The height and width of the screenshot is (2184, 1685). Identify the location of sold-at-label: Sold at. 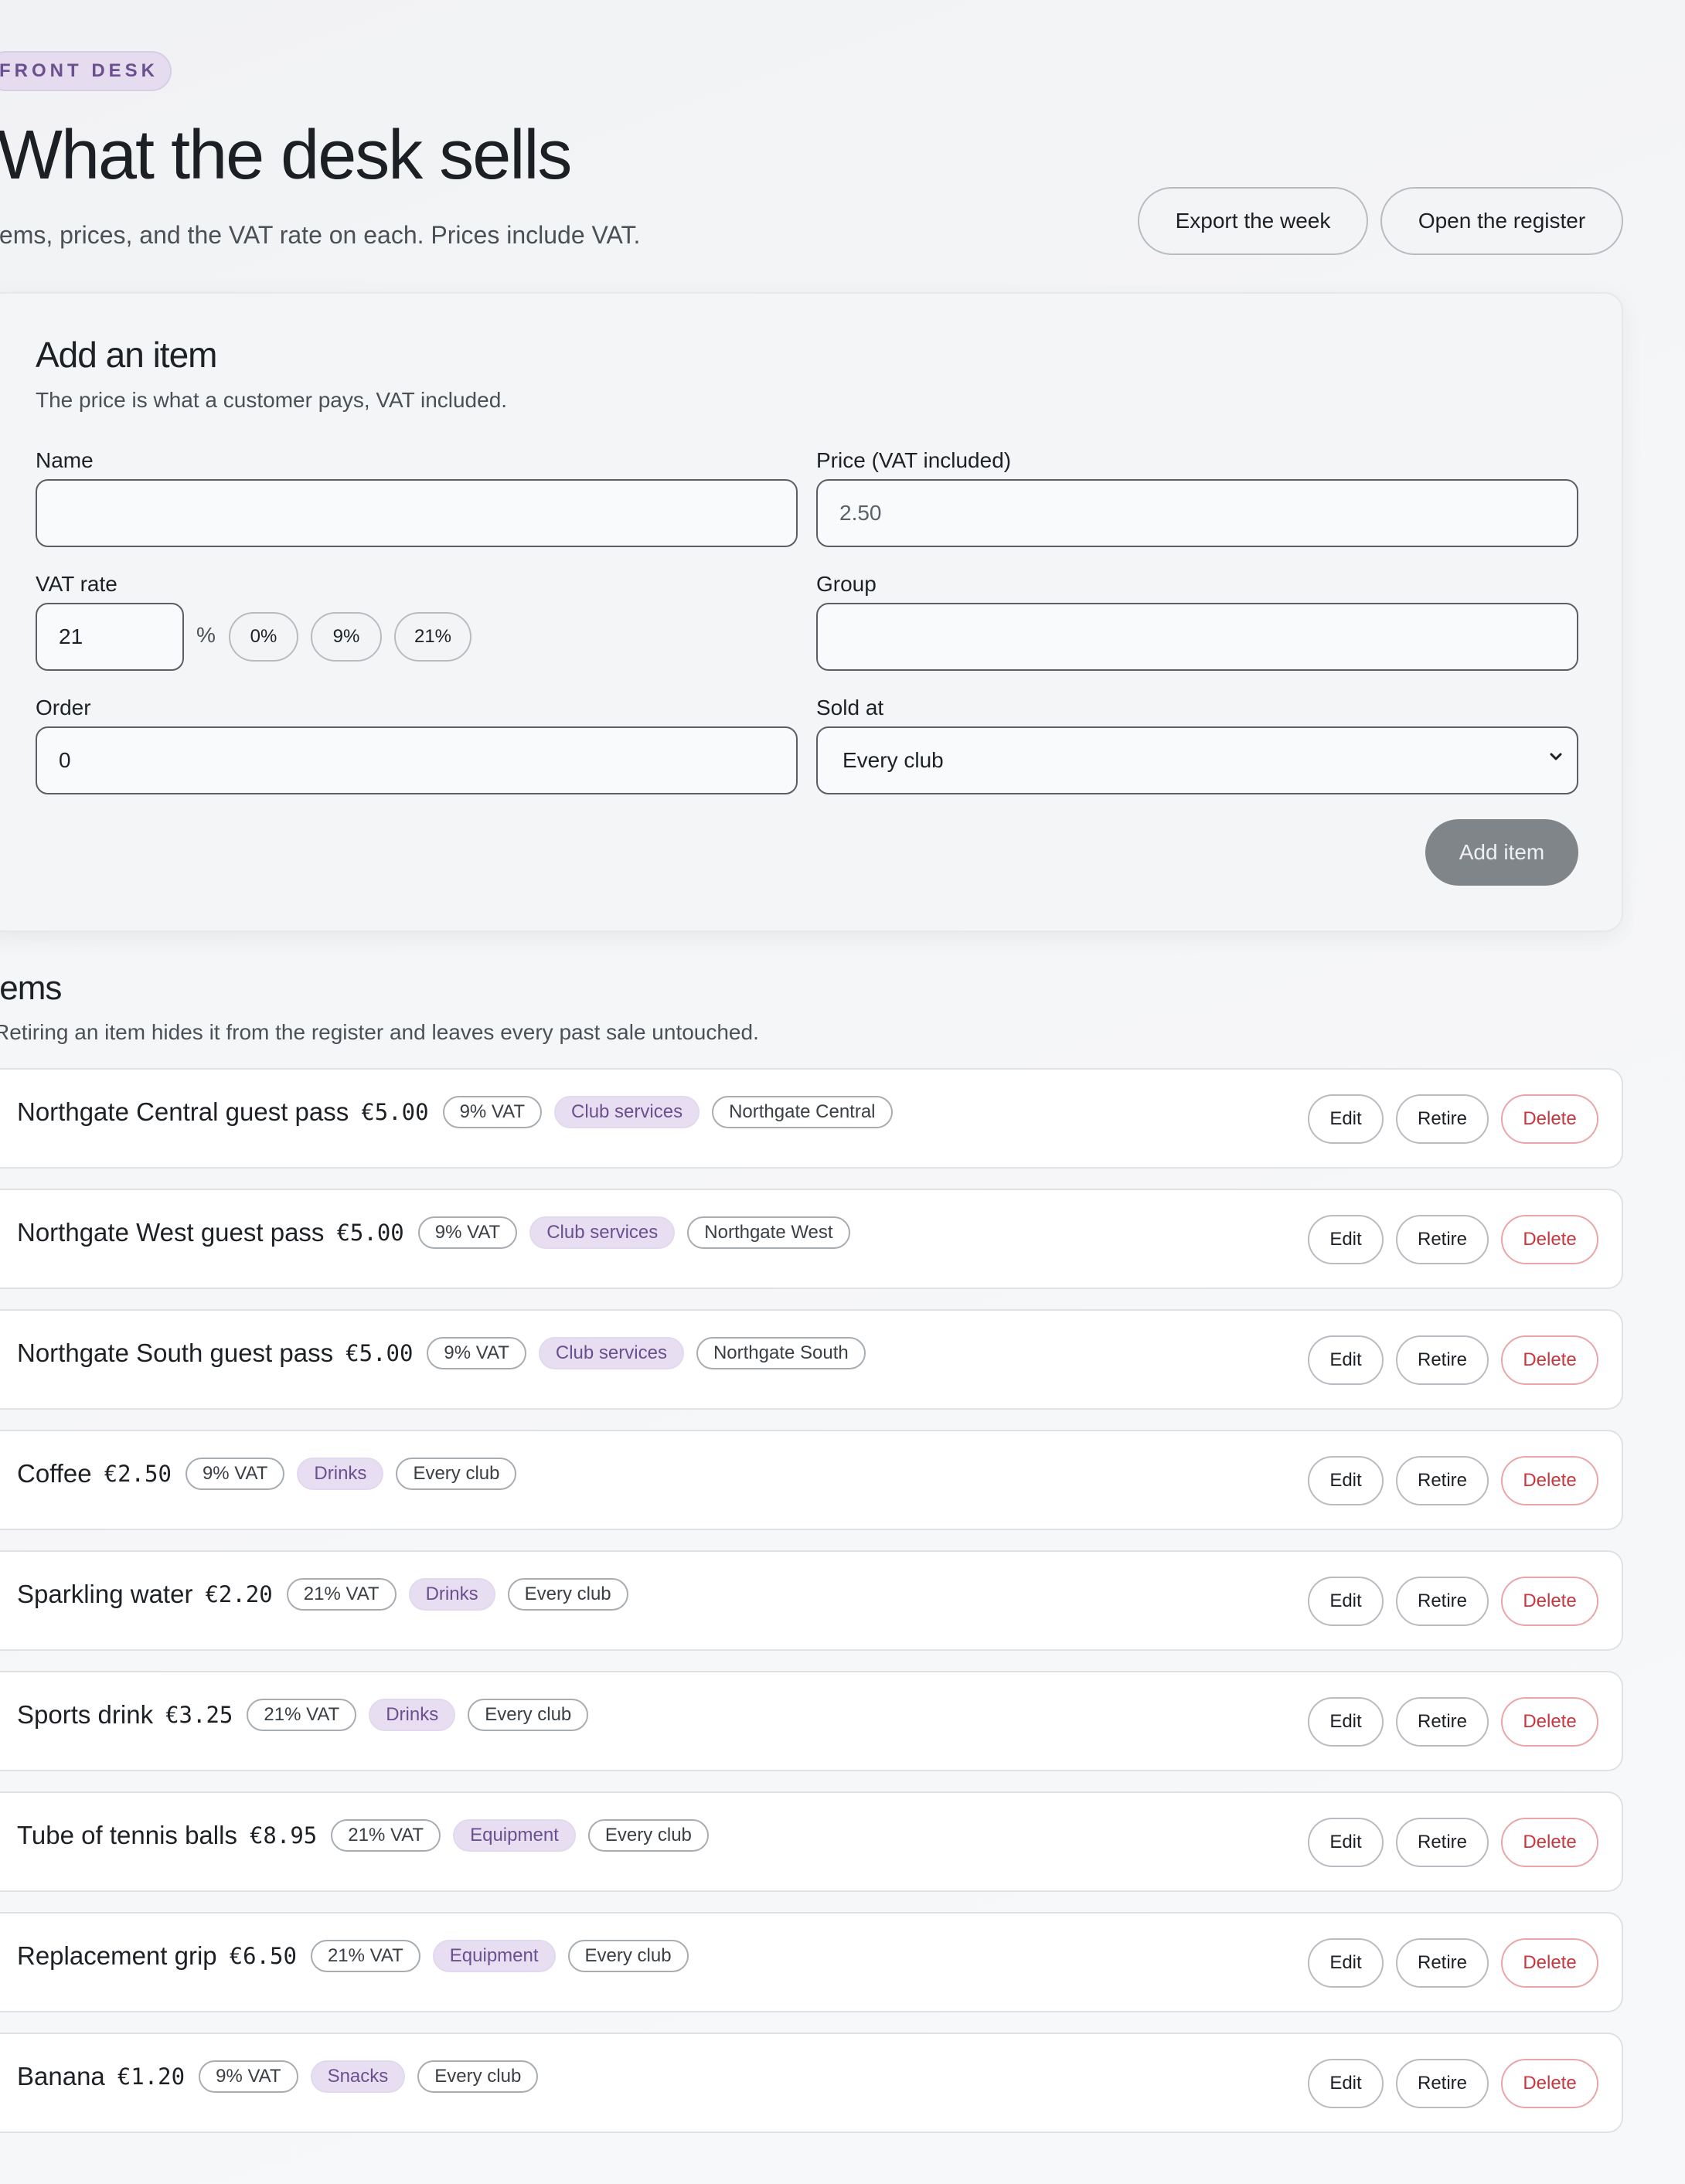
(850, 708).